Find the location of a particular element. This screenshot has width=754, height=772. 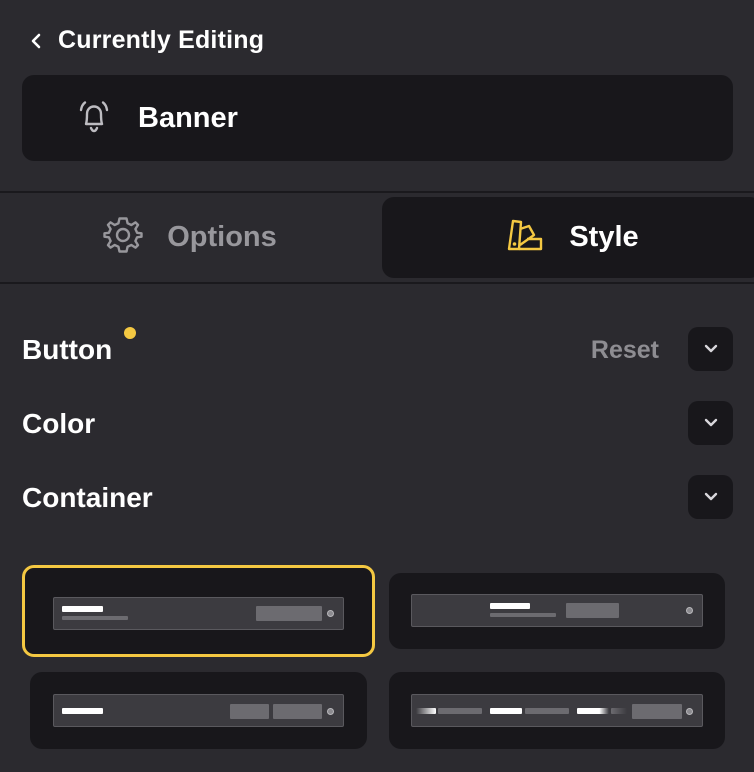

section-container: Container is located at coordinates (377, 498).